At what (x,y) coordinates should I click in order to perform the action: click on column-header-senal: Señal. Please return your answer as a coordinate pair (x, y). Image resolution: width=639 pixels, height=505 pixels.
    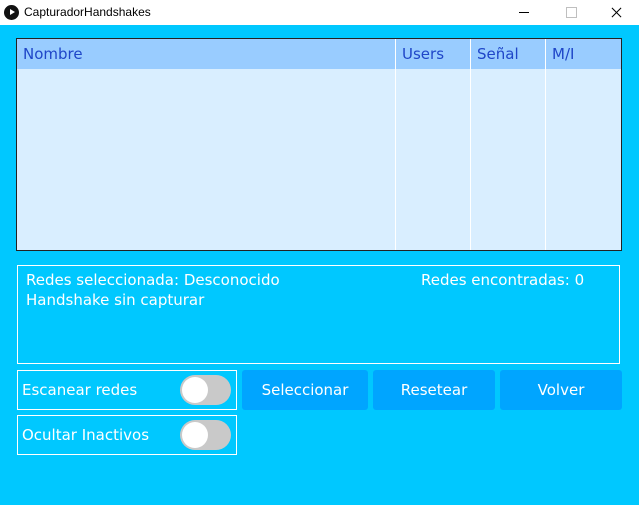
    Looking at the image, I should click on (508, 54).